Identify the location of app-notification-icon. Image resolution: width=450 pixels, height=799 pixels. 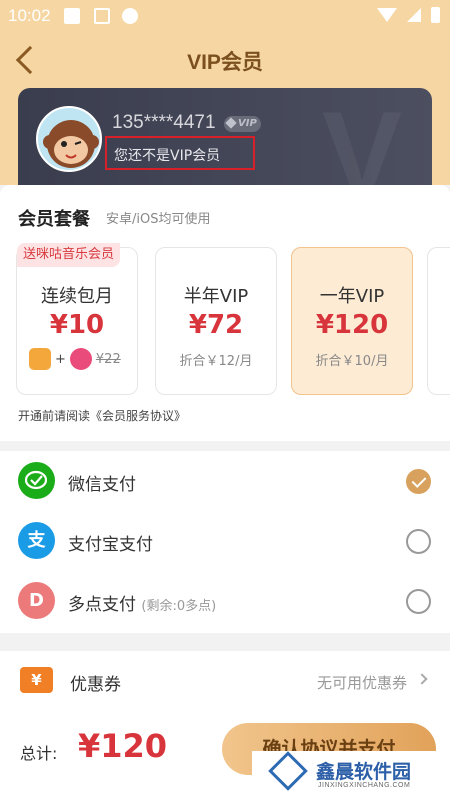
(102, 16).